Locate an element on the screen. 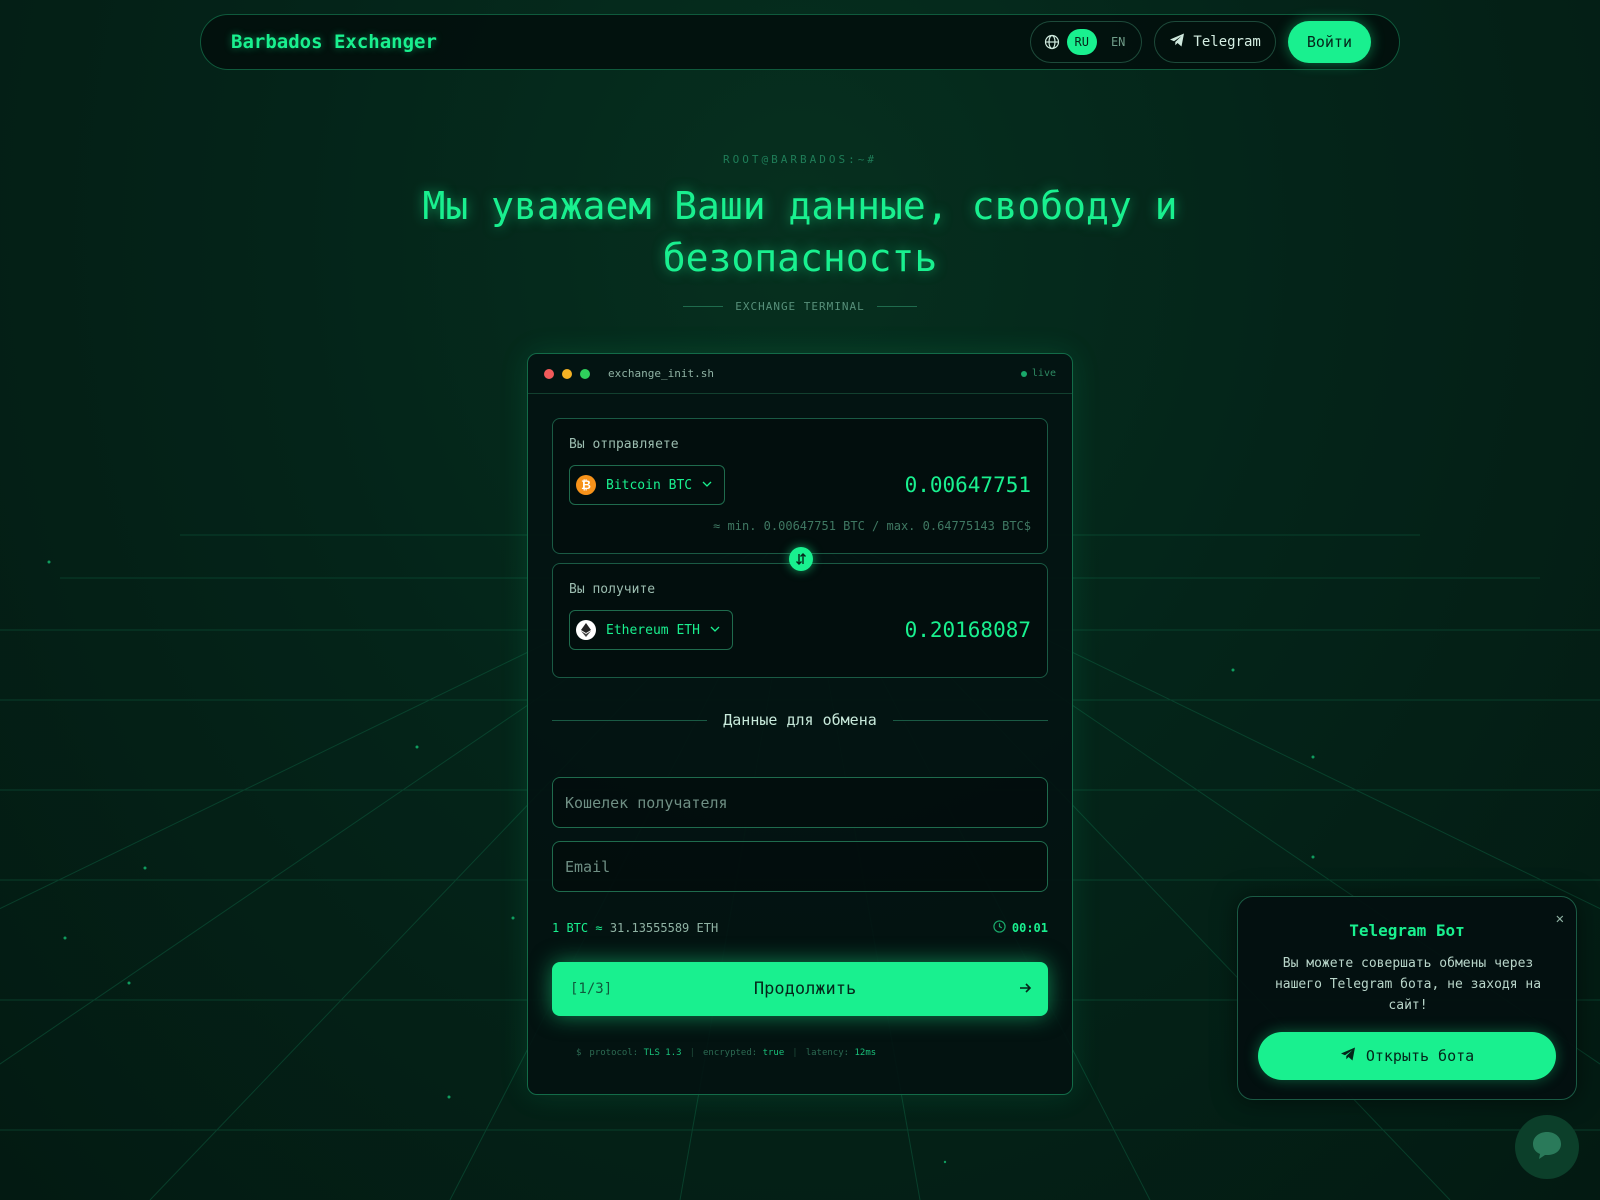 The width and height of the screenshot is (1600, 1200). exchange-rate: 1 BTC ≈ 31.13555589 ETH is located at coordinates (635, 928).